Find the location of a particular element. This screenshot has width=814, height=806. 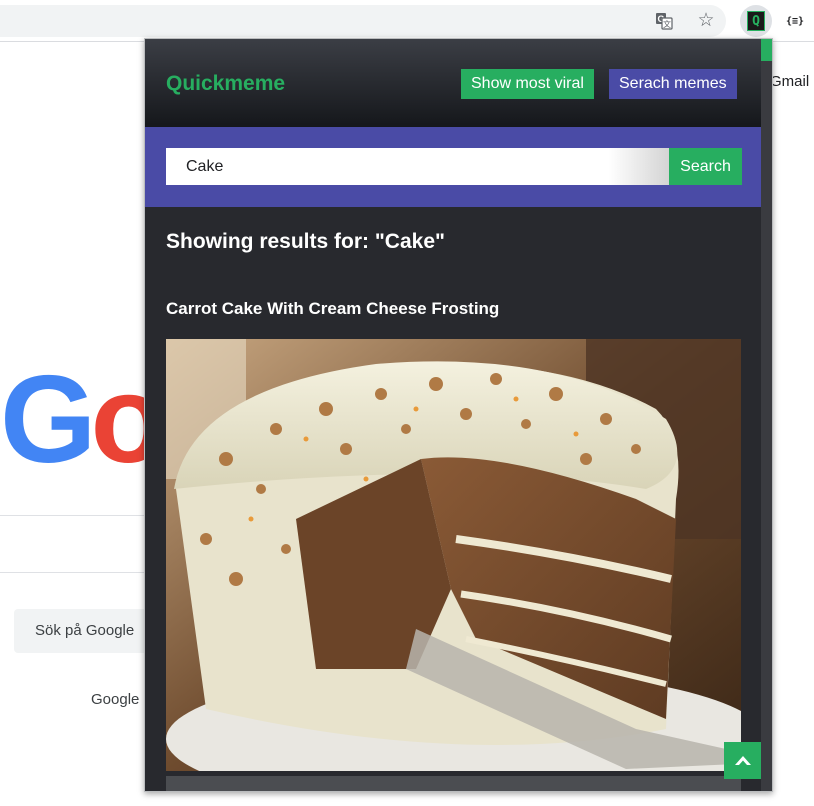

scroll-to-top-button is located at coordinates (742, 760).